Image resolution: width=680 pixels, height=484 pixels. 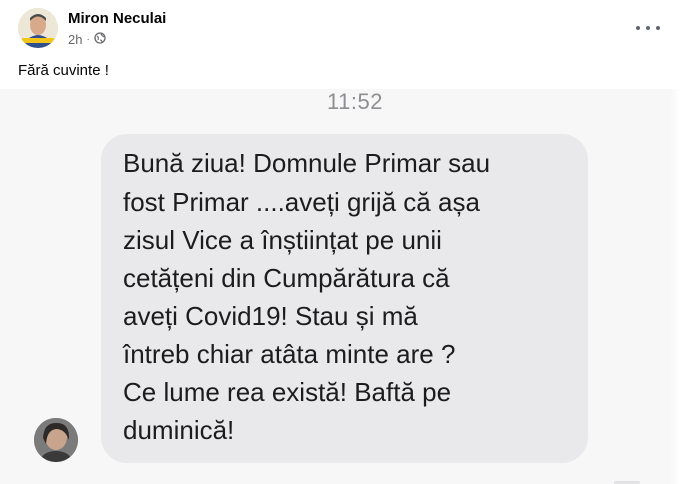 I want to click on globe-icon, so click(x=100, y=39).